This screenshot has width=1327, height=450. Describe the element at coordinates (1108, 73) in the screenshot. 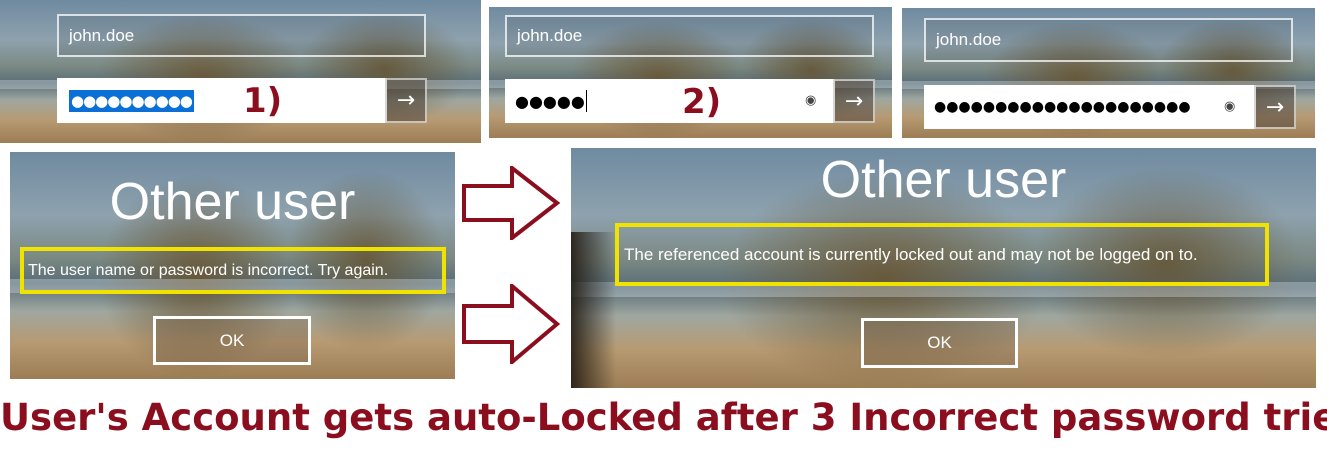

I see `login-panel-attempt-3: john.doe ●●●●●●●●●●●●●●●●●●●●● ◉ →` at that location.